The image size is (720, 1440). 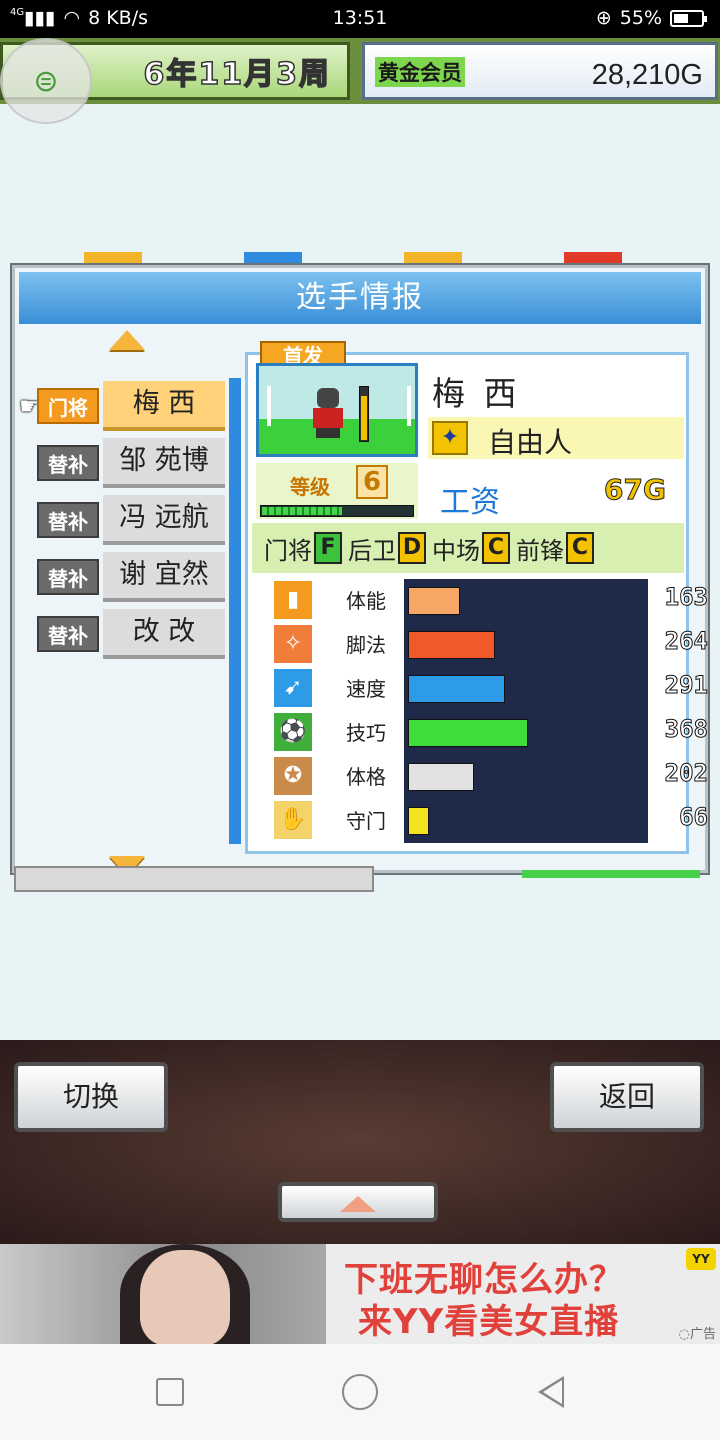 I want to click on stat-name: 体能, so click(x=366, y=601).